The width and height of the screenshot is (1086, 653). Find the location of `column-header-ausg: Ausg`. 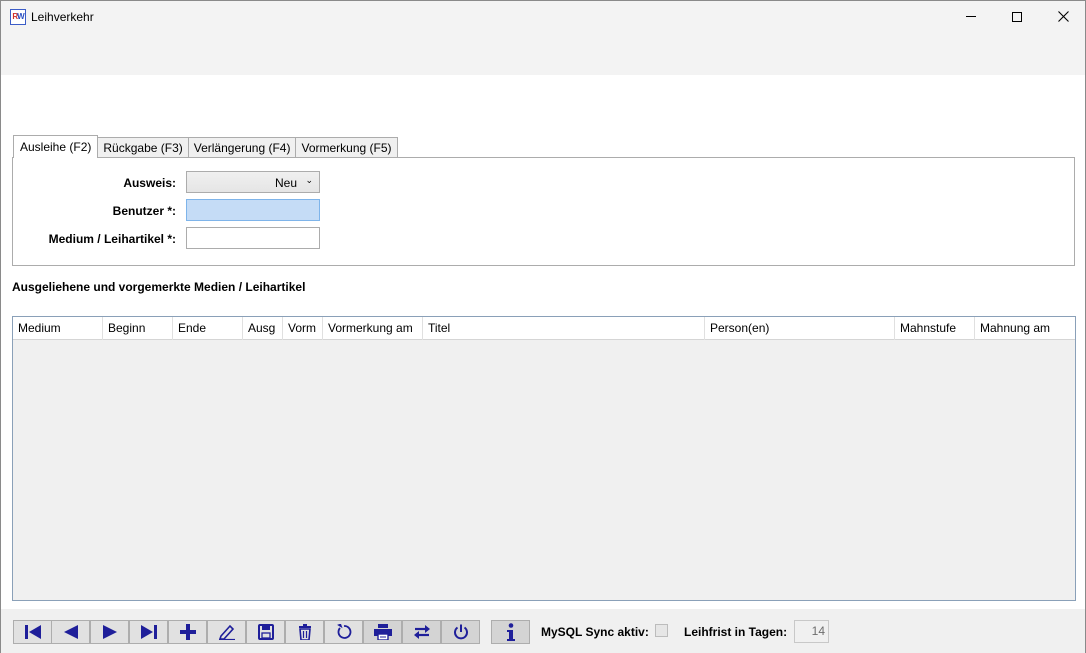

column-header-ausg: Ausg is located at coordinates (263, 328).